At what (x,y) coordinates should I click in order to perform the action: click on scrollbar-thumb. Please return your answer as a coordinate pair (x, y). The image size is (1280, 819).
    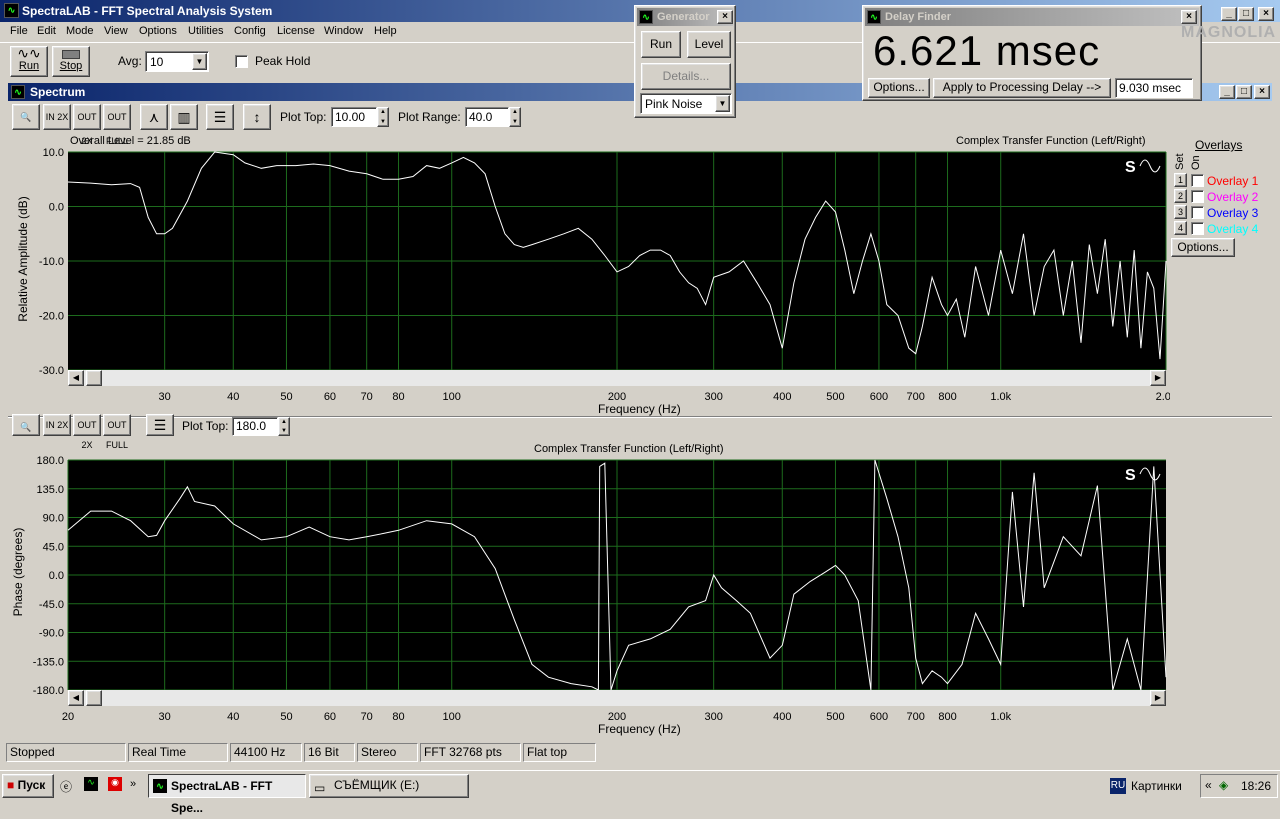
    Looking at the image, I should click on (94, 378).